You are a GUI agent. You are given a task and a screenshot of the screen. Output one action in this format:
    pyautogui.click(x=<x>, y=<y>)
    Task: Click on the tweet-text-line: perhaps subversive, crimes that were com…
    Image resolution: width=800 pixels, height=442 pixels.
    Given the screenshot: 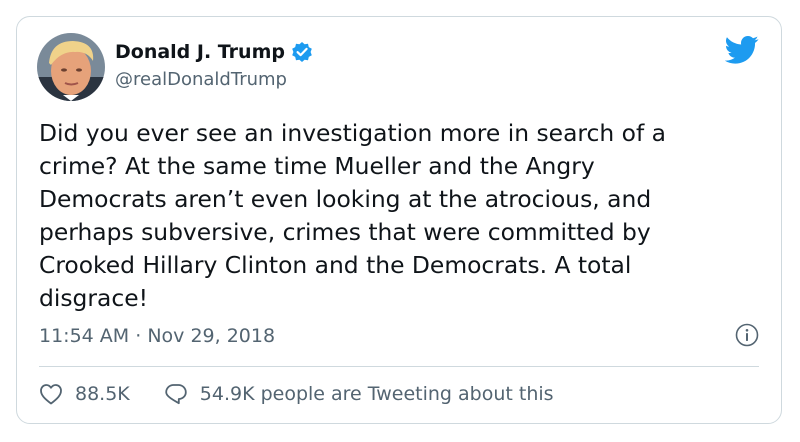 What is the action you would take?
    pyautogui.click(x=345, y=232)
    